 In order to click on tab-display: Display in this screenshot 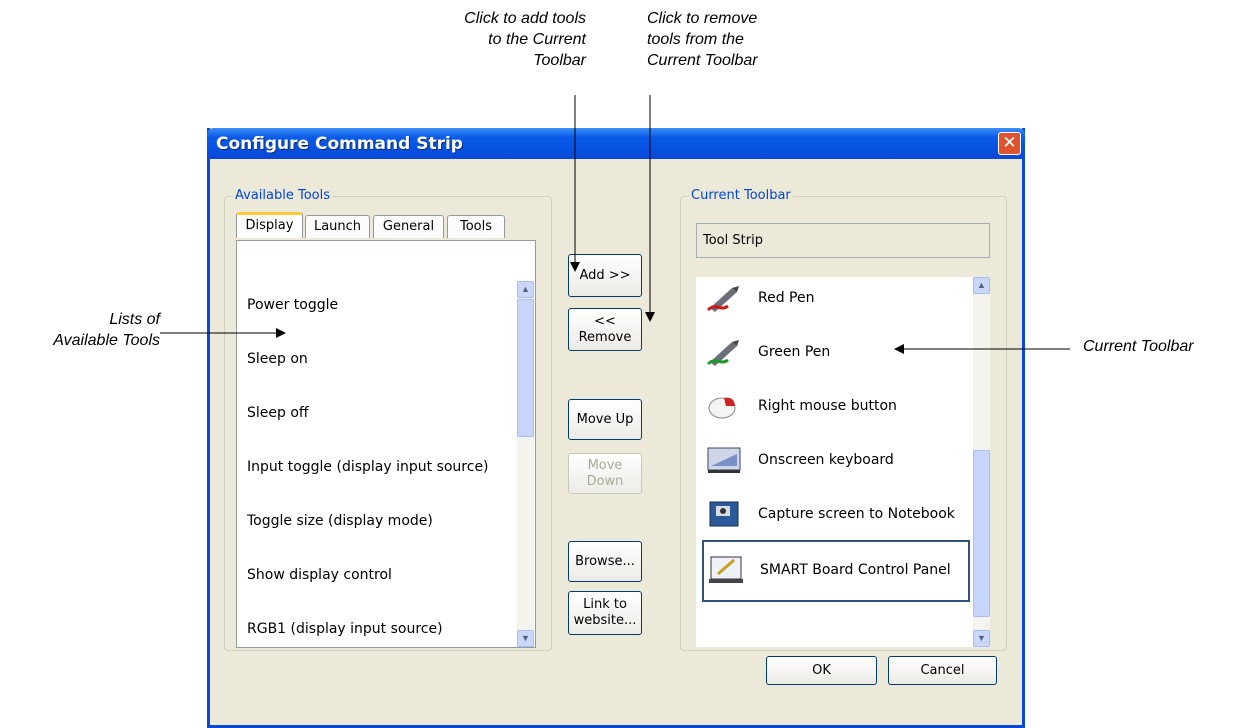, I will do `click(269, 225)`.